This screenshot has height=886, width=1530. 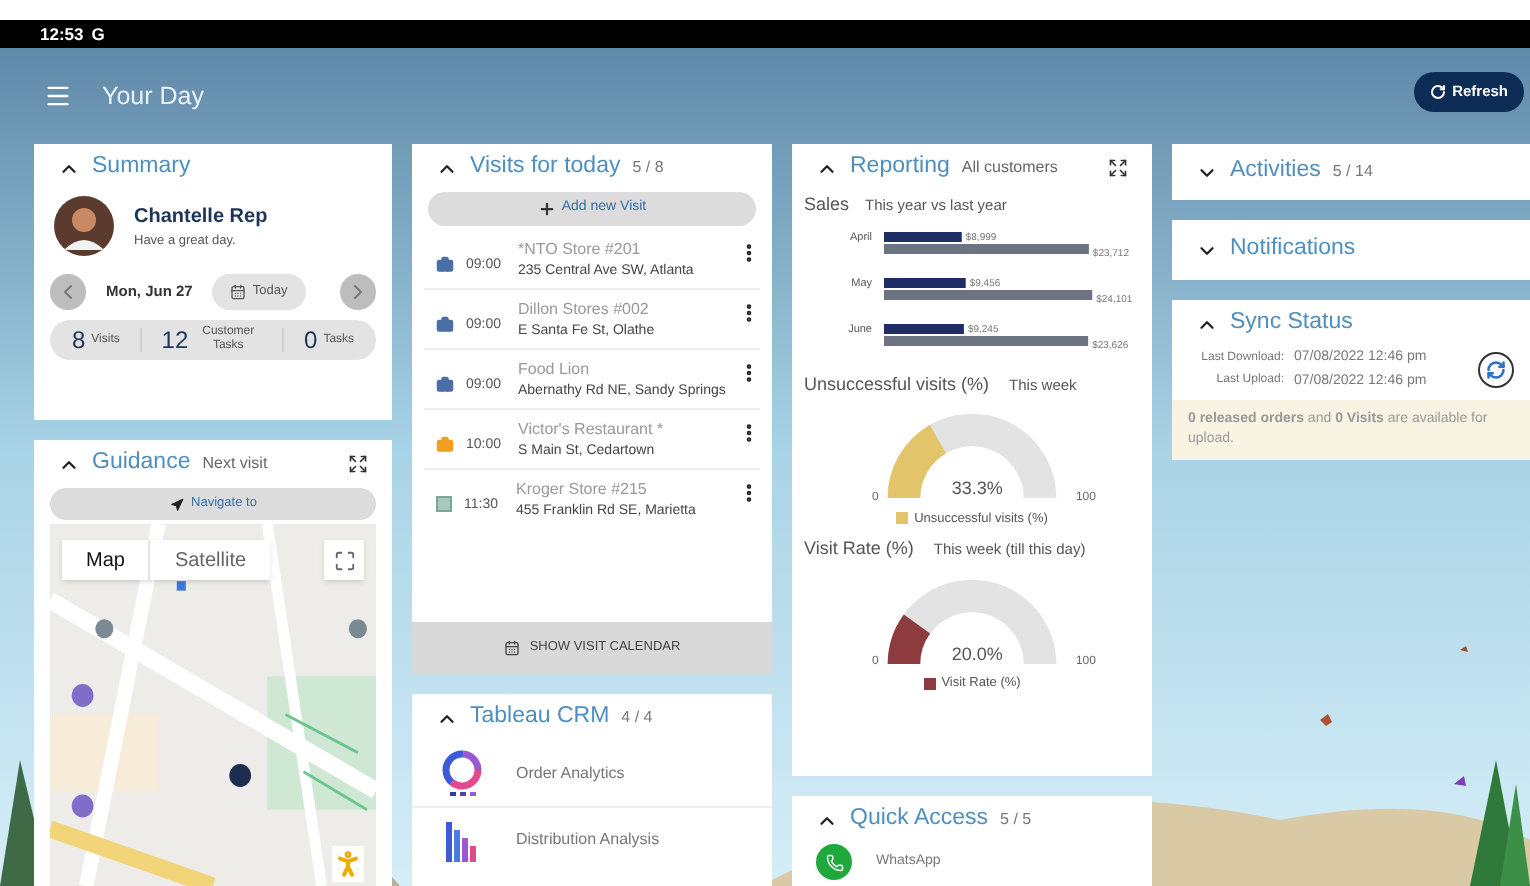 What do you see at coordinates (62, 34) in the screenshot?
I see `status-time: 12:53` at bounding box center [62, 34].